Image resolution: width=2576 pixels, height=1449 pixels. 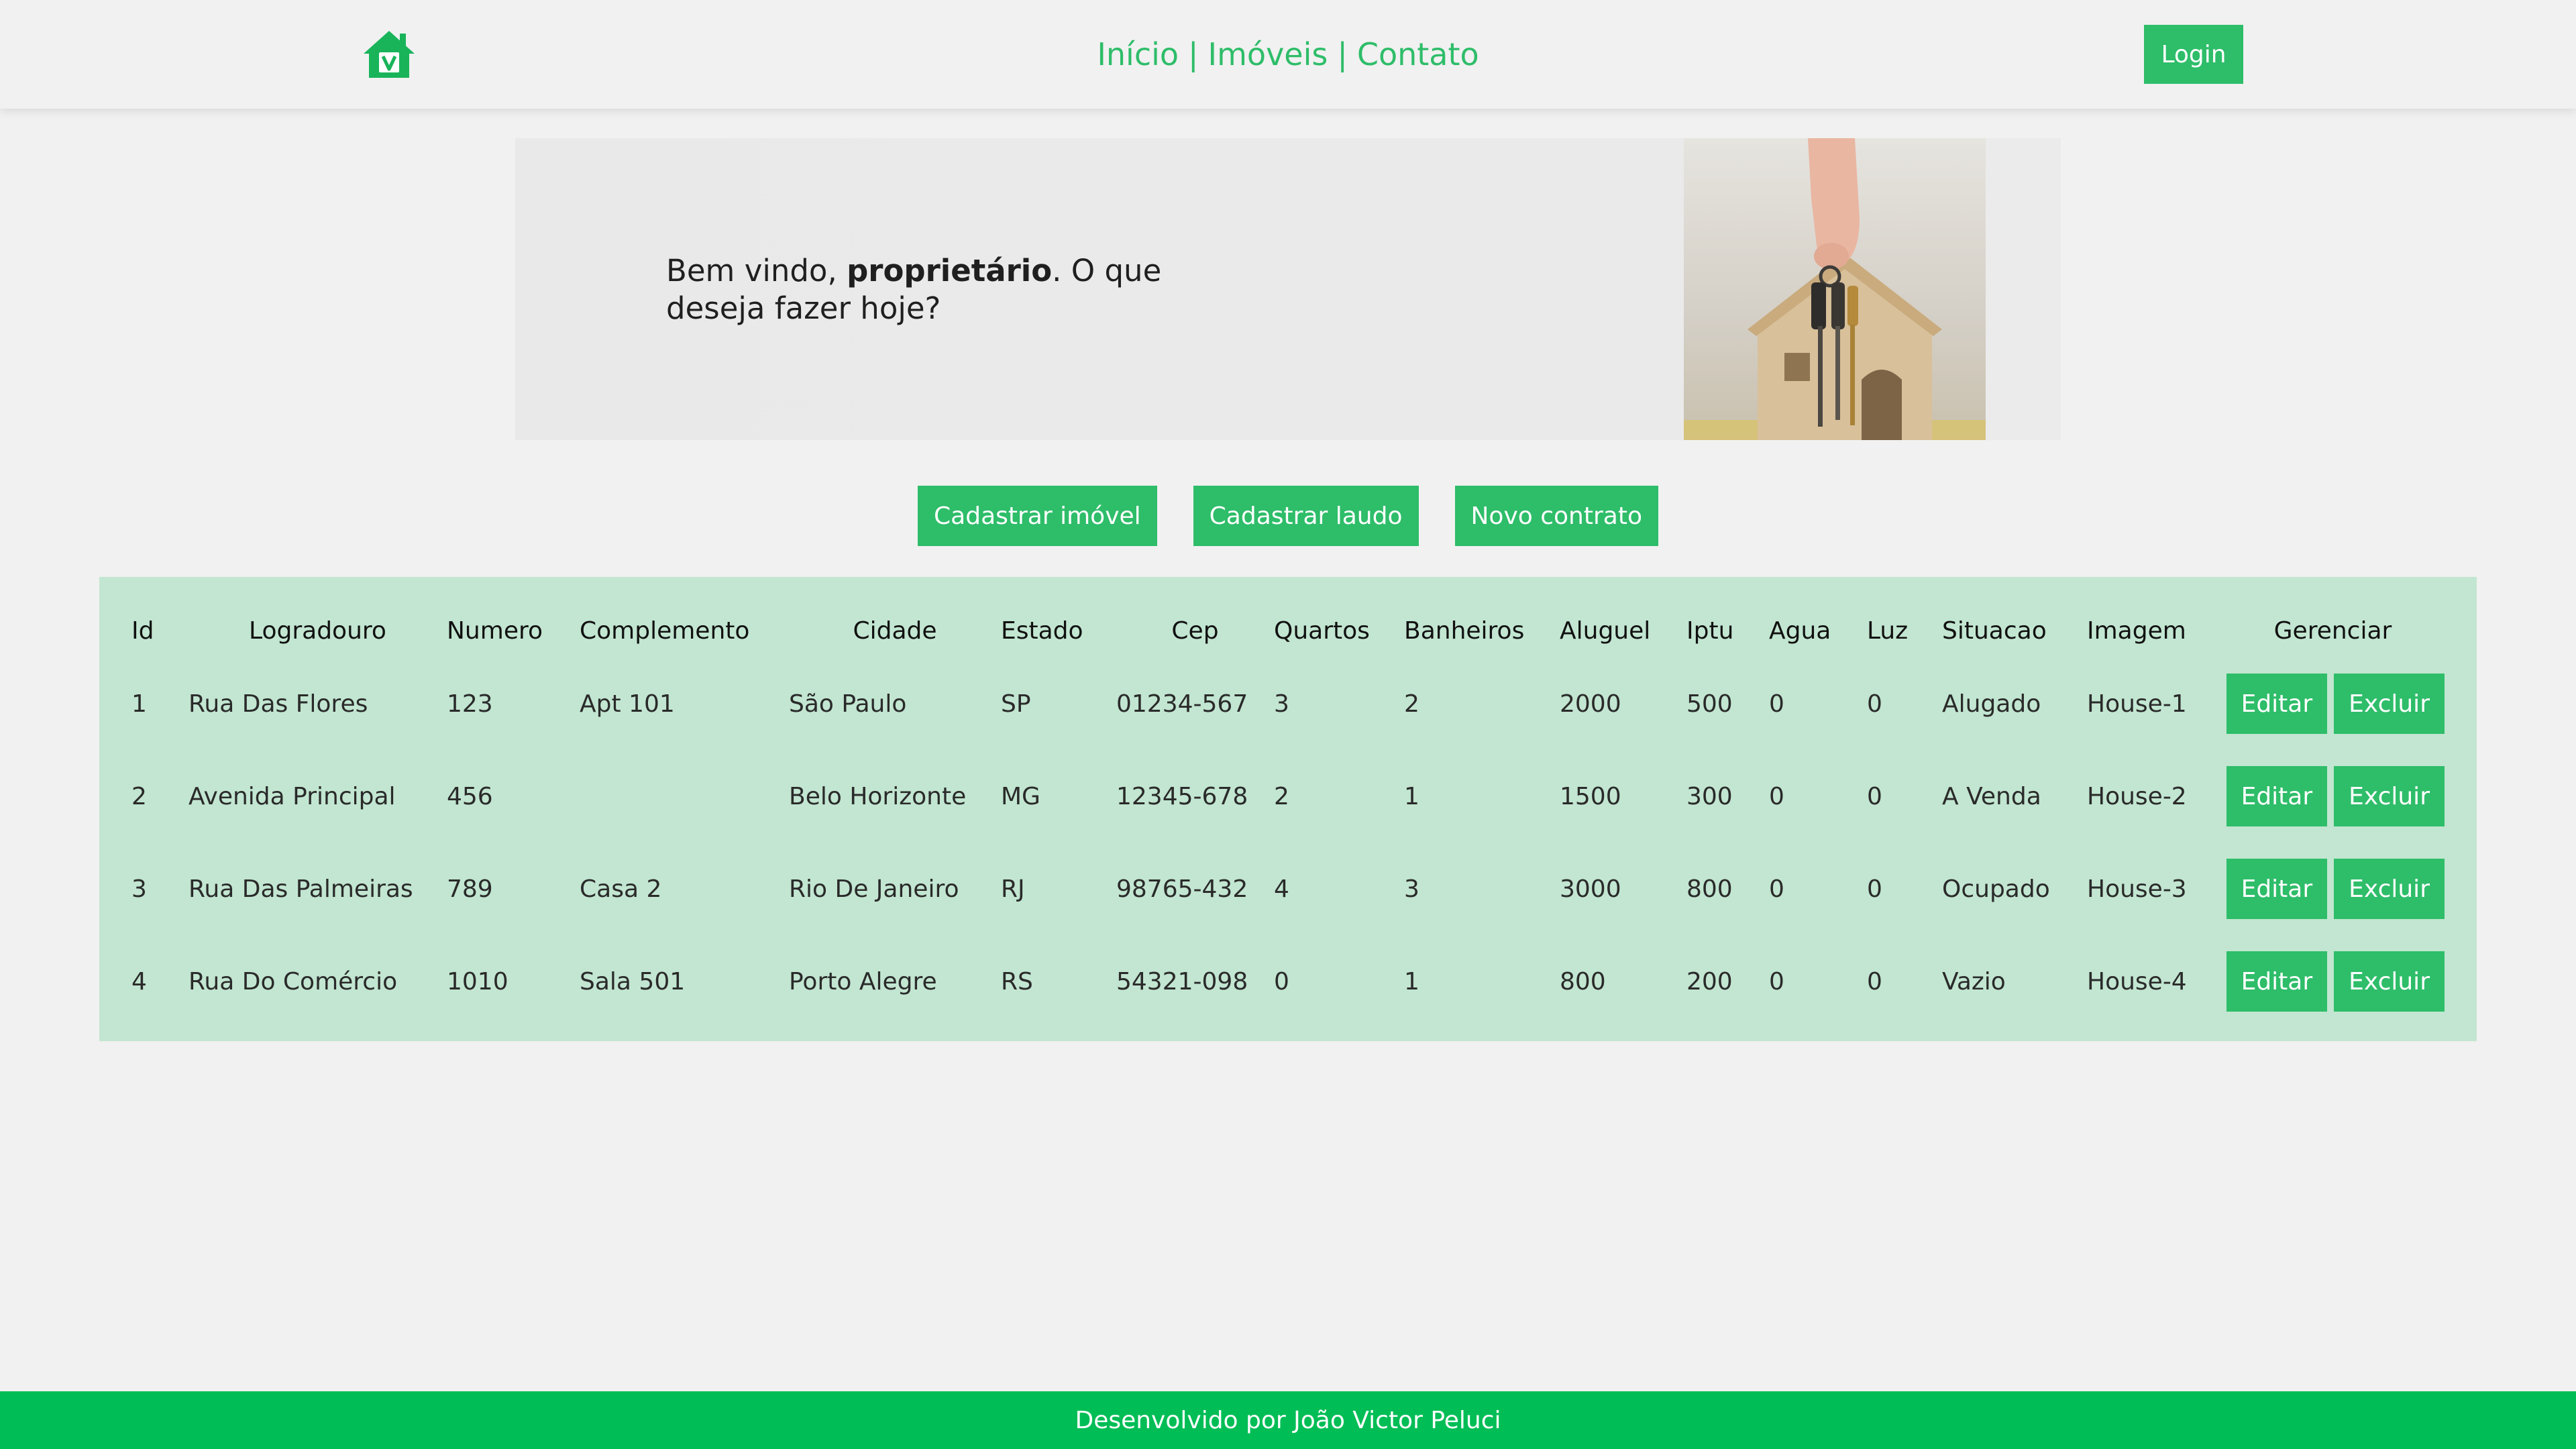 I want to click on cell-cep: 01234-567, so click(x=1182, y=704).